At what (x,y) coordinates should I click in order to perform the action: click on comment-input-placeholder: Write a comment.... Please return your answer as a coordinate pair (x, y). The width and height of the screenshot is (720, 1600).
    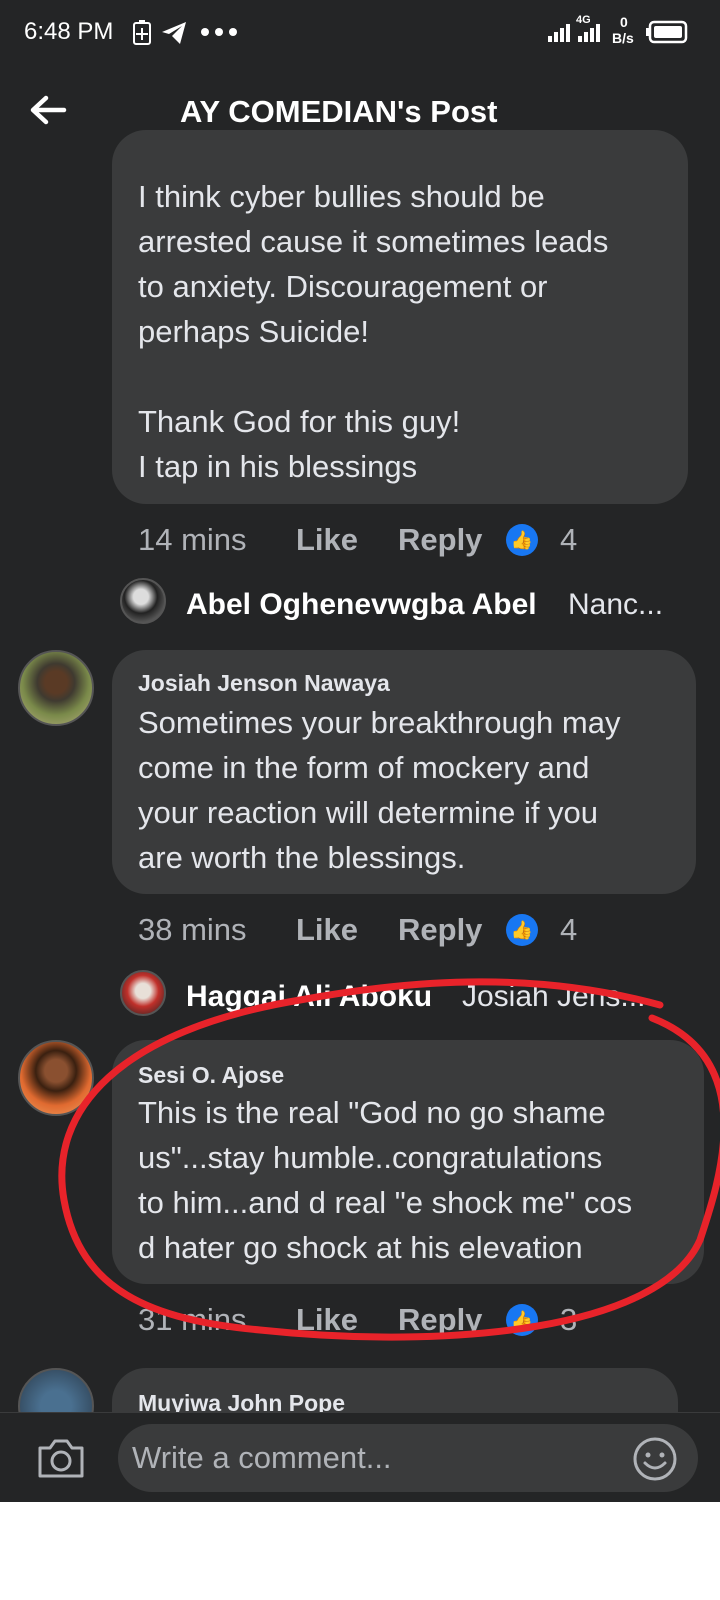
    Looking at the image, I should click on (262, 1457).